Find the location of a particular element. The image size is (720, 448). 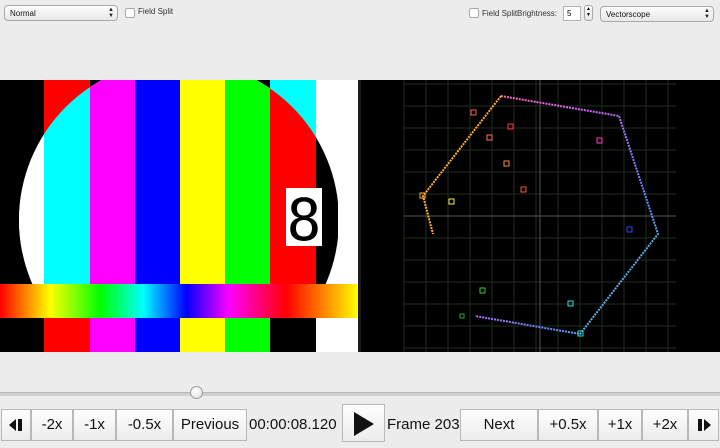

timeline-slider-knob is located at coordinates (196, 392).